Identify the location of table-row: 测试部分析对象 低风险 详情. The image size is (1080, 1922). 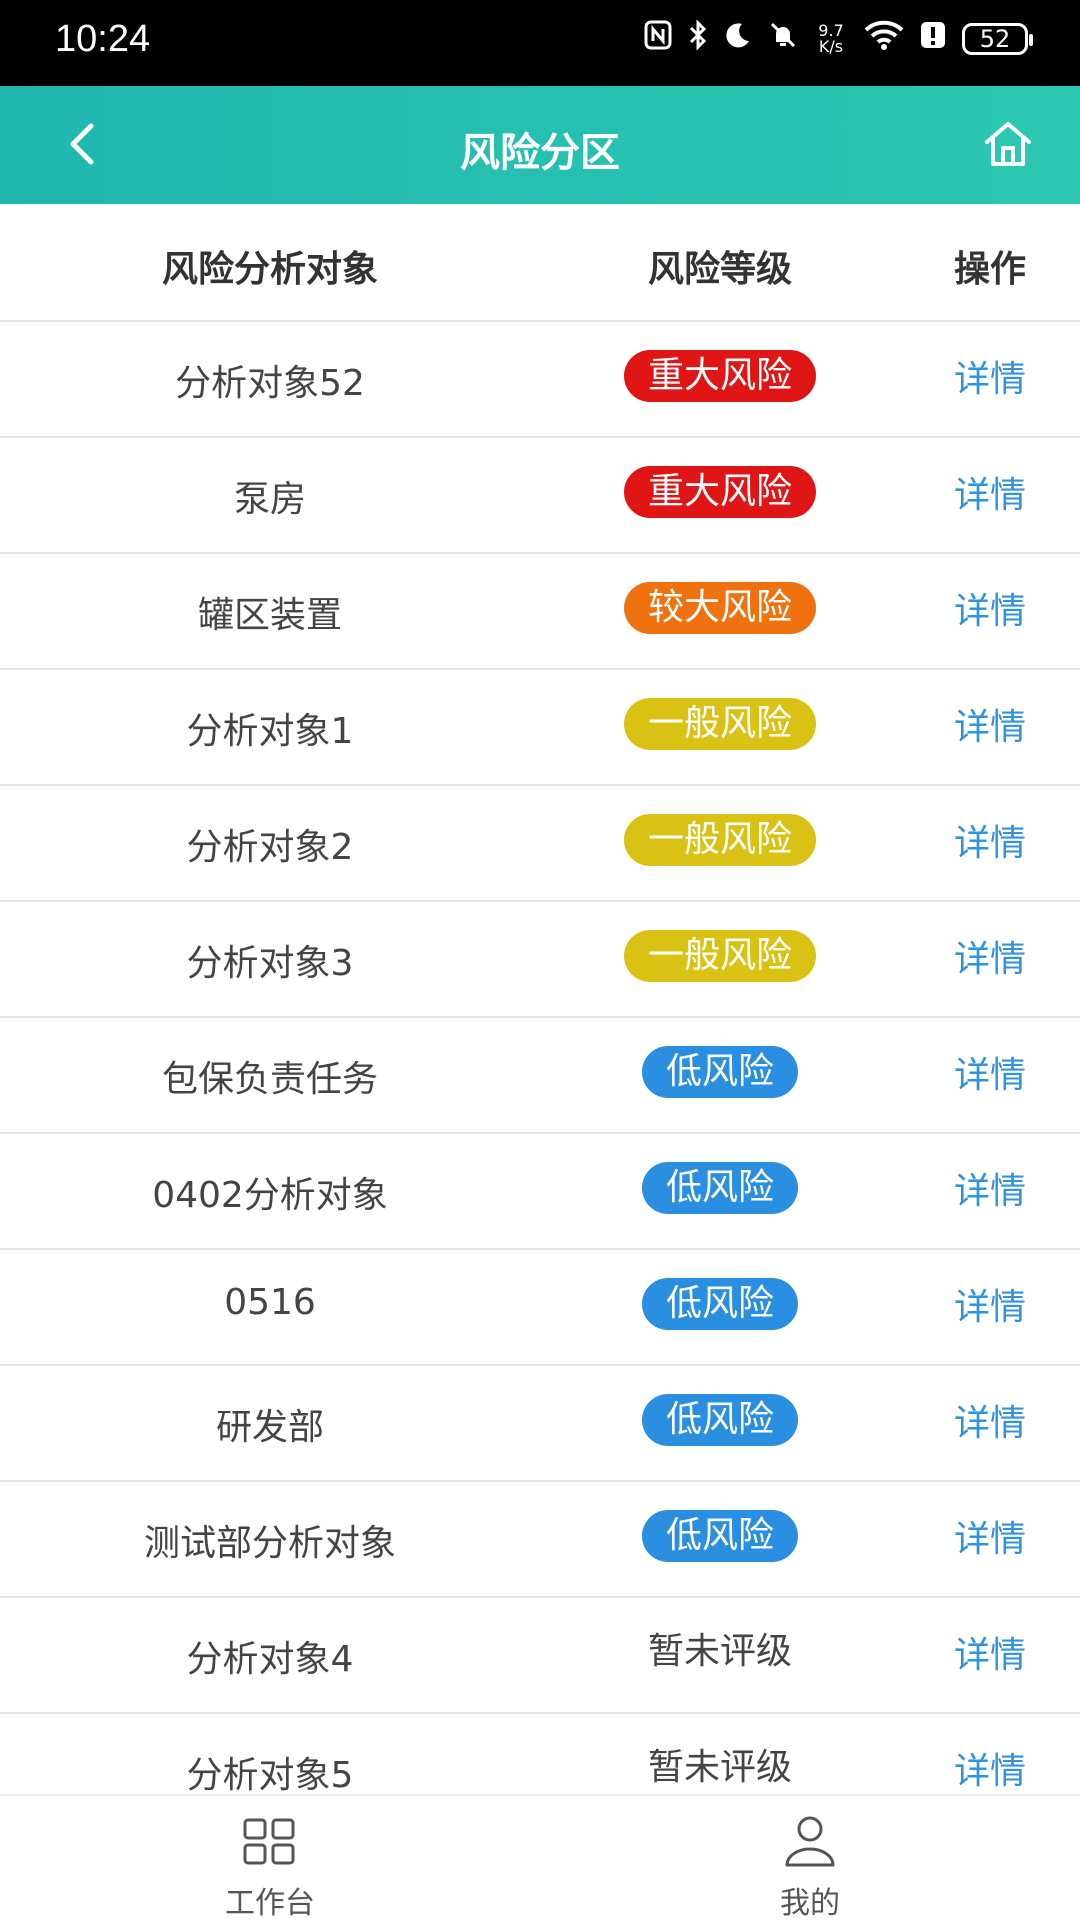
(540, 1540).